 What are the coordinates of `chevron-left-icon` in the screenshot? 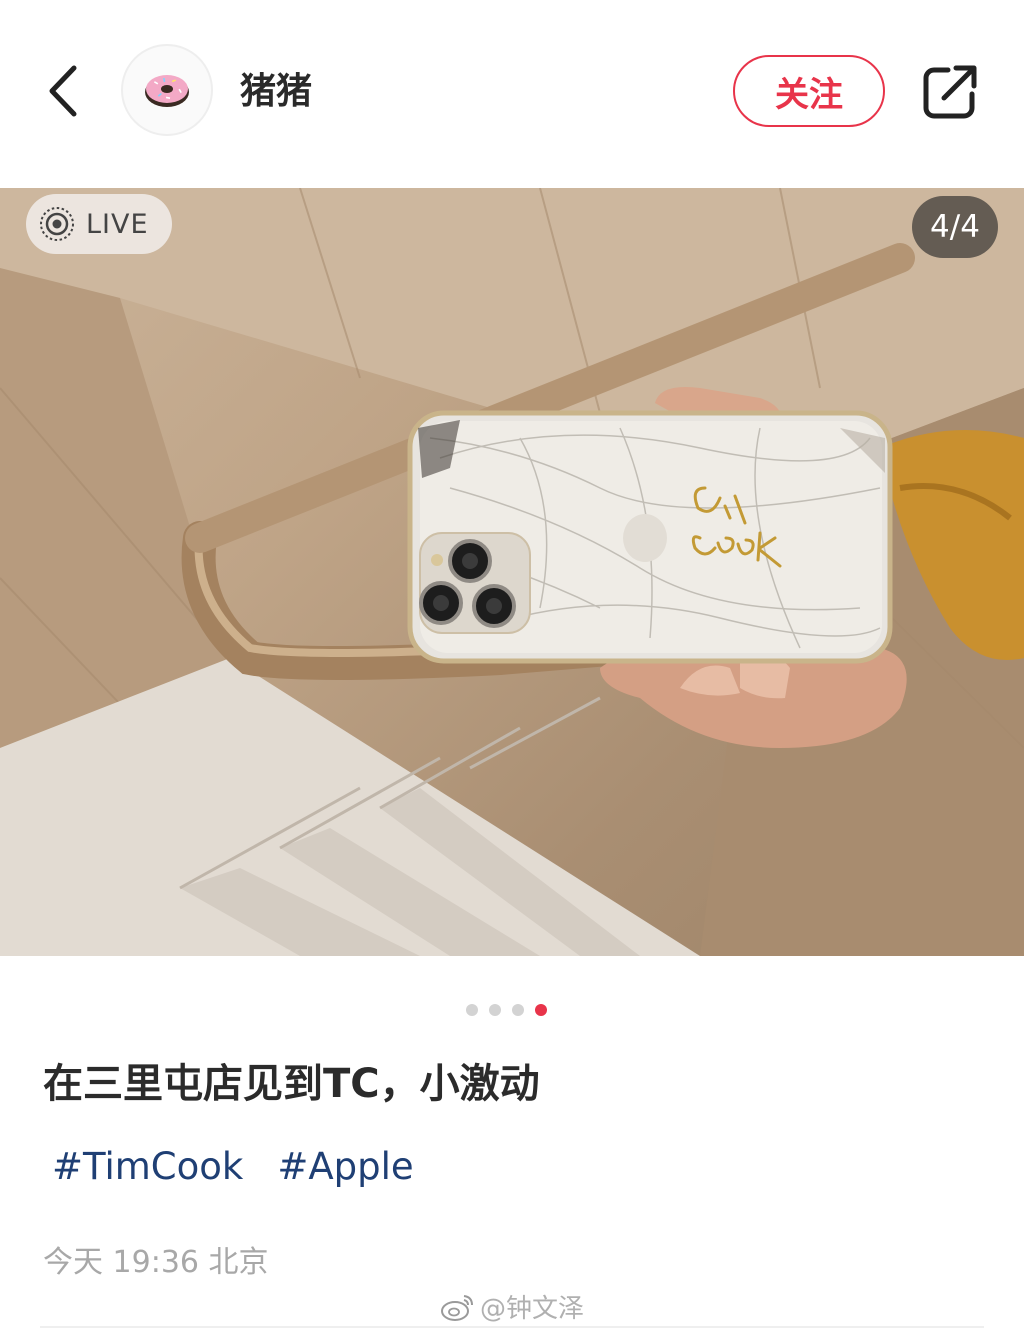 It's located at (63, 91).